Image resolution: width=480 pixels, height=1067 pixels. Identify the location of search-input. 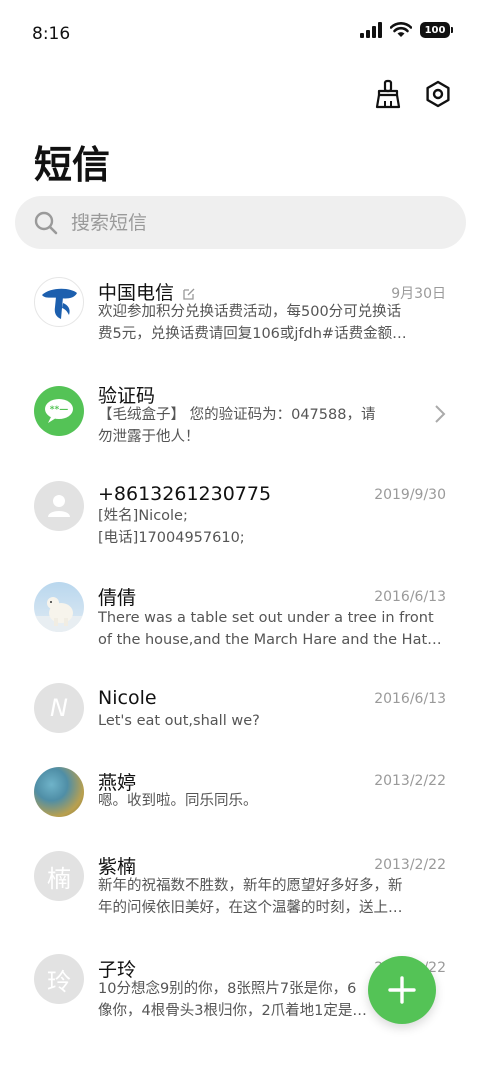
(241, 222).